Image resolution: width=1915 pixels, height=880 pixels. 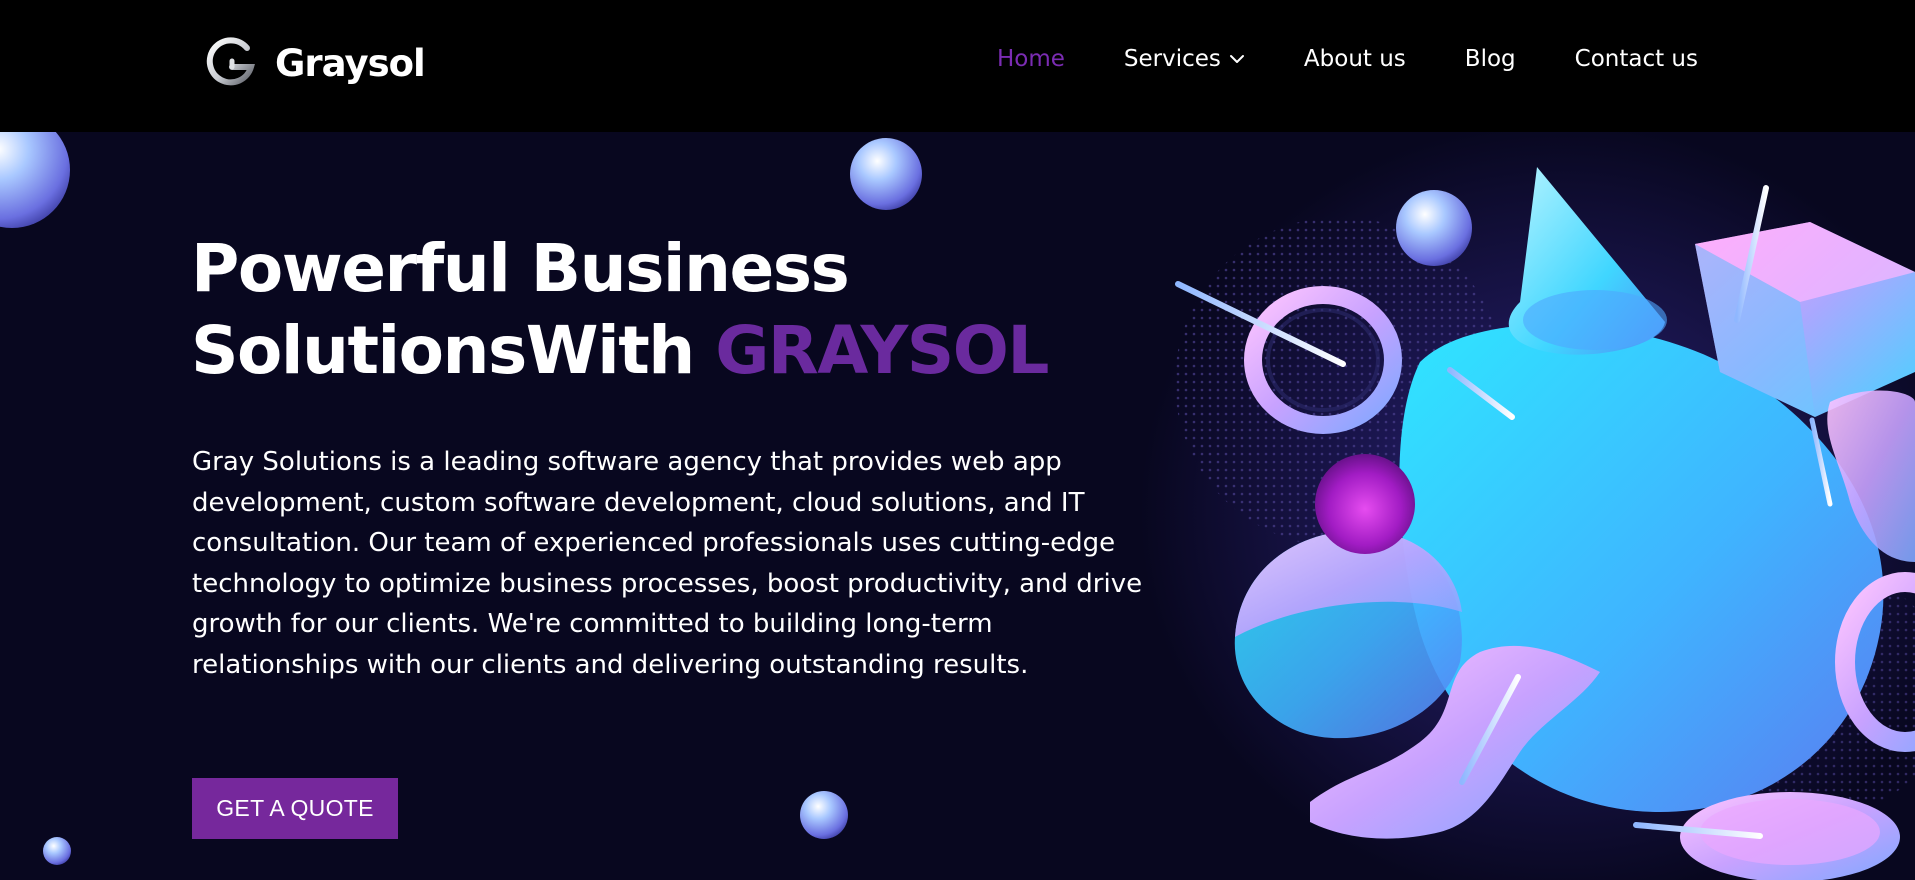 What do you see at coordinates (1172, 59) in the screenshot?
I see `nav-services-label: Services` at bounding box center [1172, 59].